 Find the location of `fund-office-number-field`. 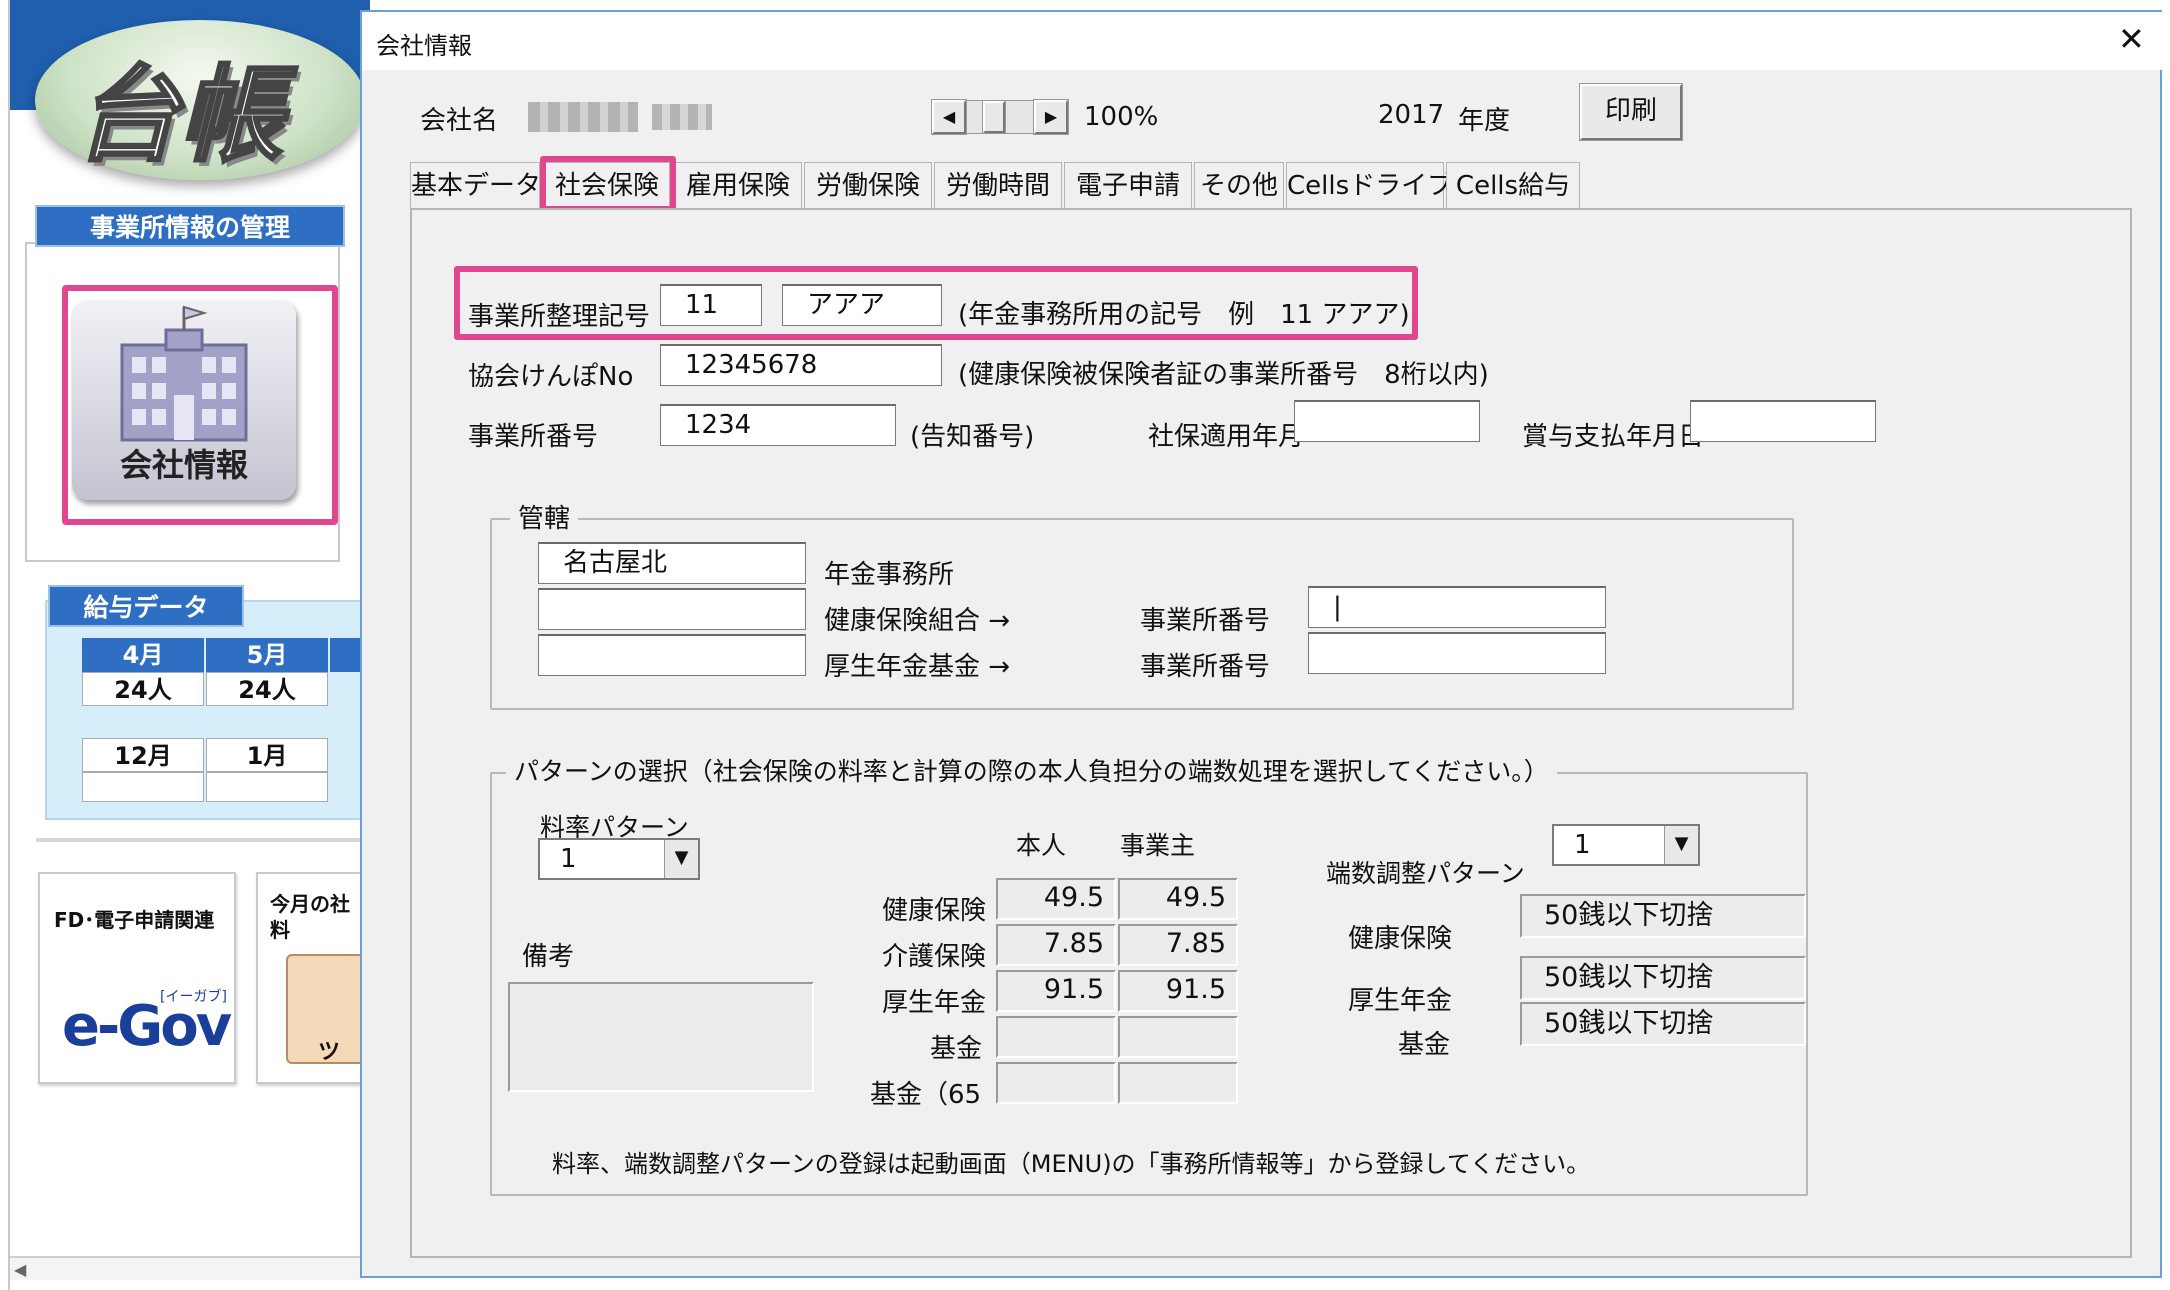

fund-office-number-field is located at coordinates (1457, 653).